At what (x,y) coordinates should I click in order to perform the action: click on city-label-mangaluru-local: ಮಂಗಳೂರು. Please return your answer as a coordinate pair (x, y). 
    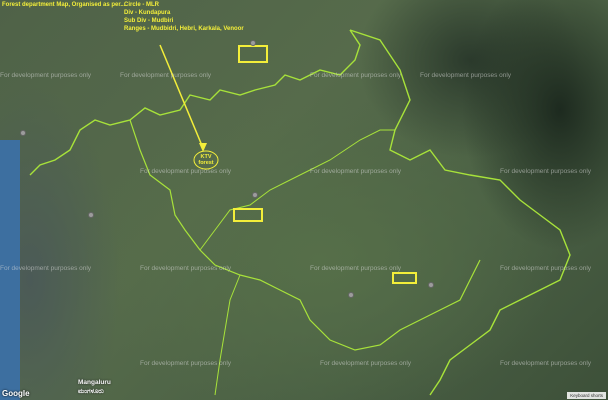
    Looking at the image, I should click on (91, 391).